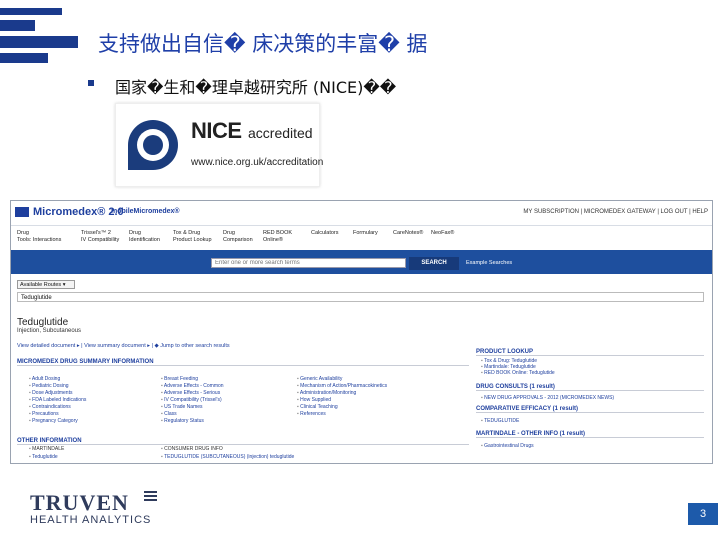  Describe the element at coordinates (96, 233) in the screenshot. I see `tool-line: Trissel's™ 2` at that location.